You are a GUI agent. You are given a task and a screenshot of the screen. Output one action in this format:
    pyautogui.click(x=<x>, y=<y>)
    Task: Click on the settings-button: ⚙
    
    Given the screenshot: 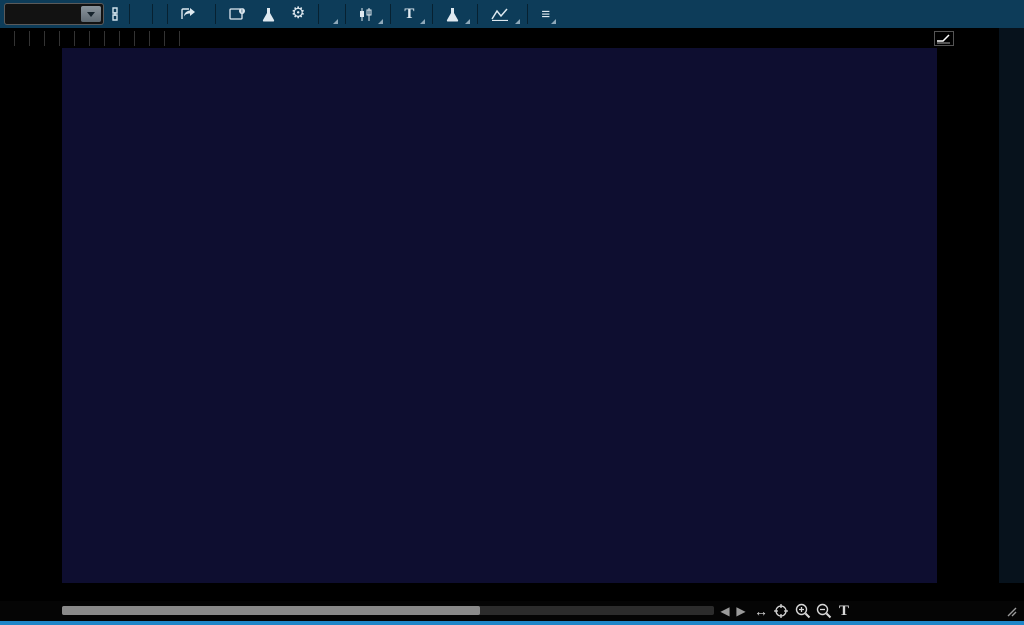 What is the action you would take?
    pyautogui.click(x=298, y=14)
    